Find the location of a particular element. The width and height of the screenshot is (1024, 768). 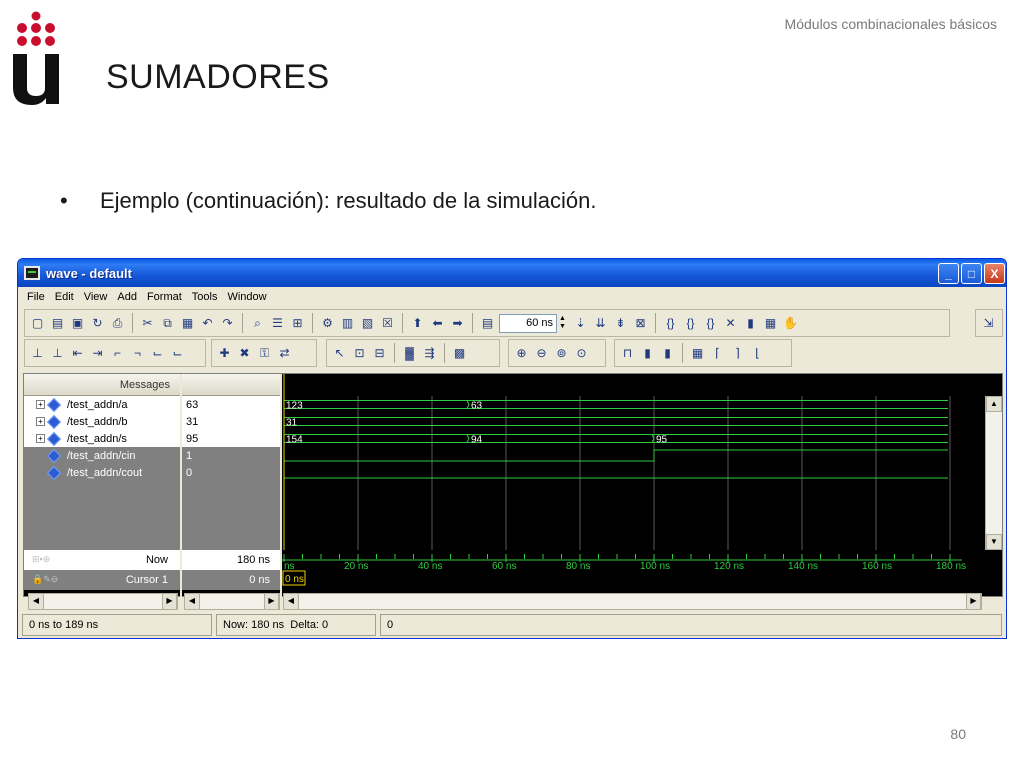

break-icon: ☒ is located at coordinates (387, 323).